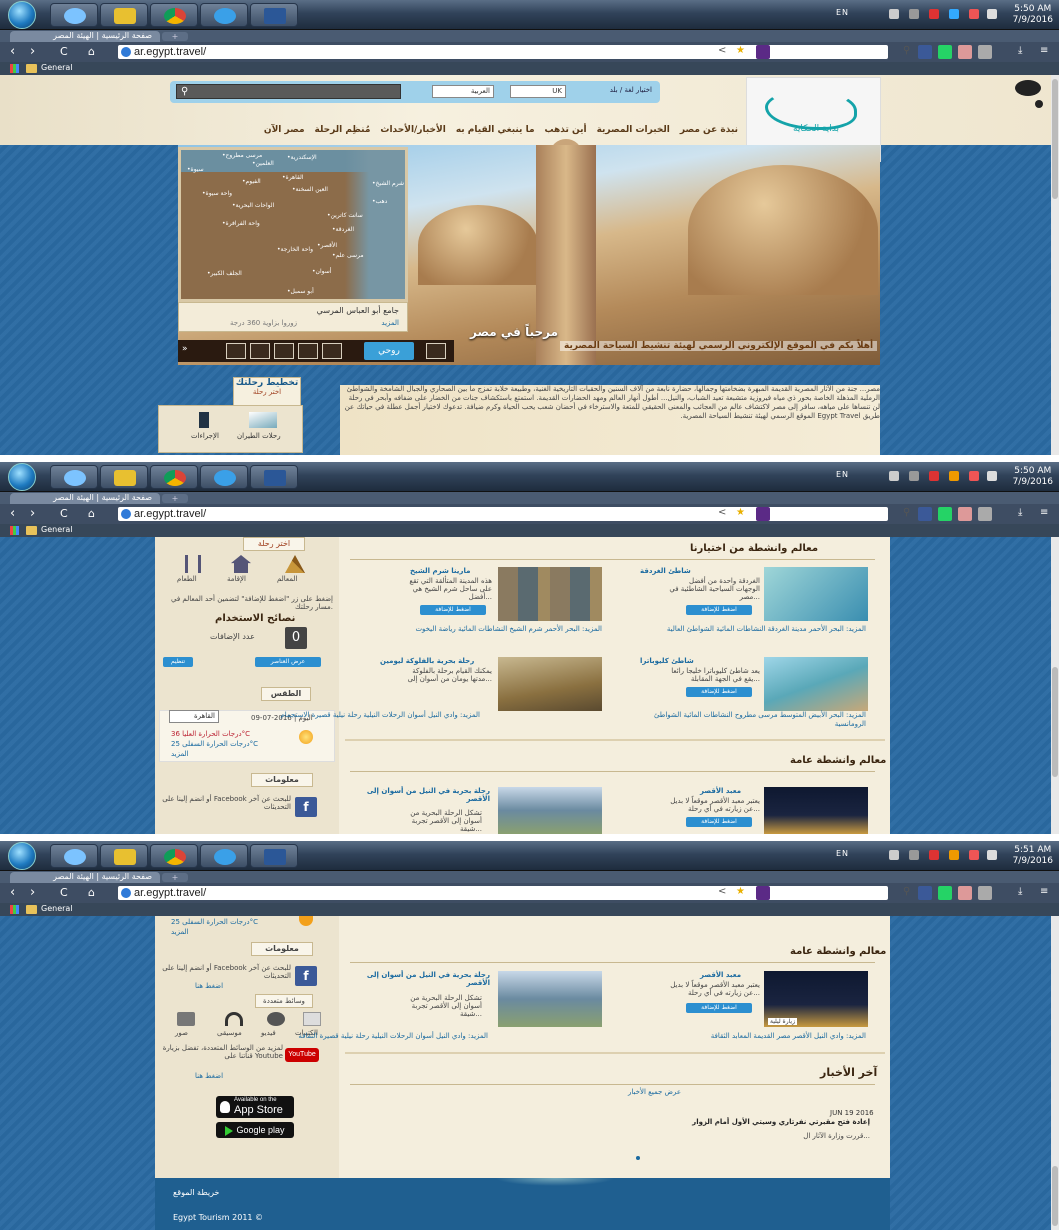 This screenshot has height=1230, width=1059. What do you see at coordinates (302, 1055) in the screenshot?
I see `youtube-icon: YouTube` at bounding box center [302, 1055].